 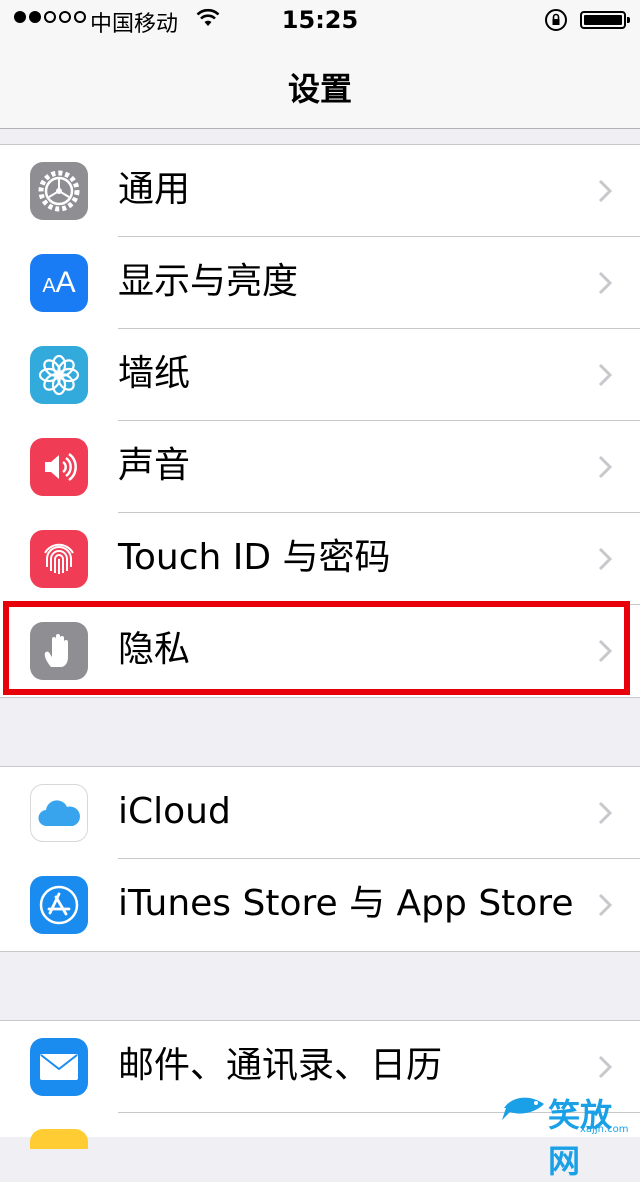 I want to click on settings-row-label: 邮件、通讯录、日历, so click(x=280, y=1065).